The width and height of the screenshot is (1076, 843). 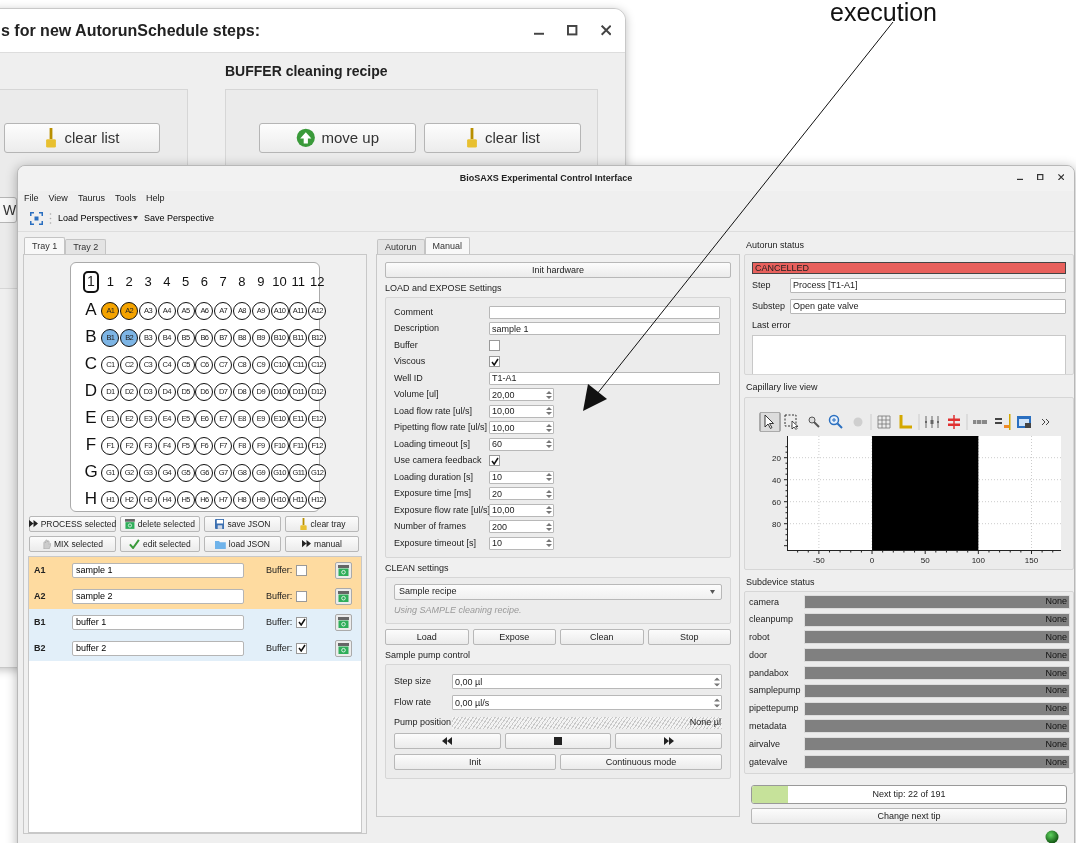 I want to click on spin-field: 60, so click(x=521, y=444).